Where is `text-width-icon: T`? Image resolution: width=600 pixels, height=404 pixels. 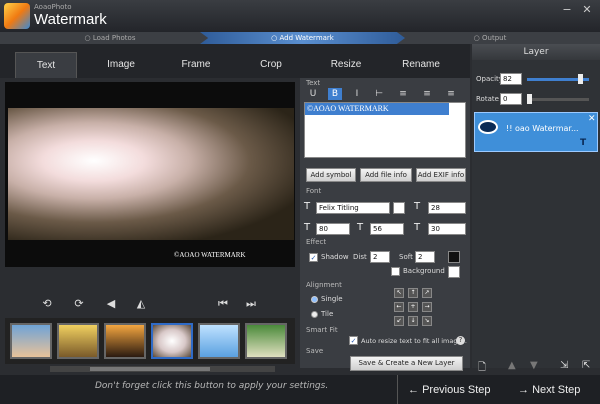 text-width-icon: T is located at coordinates (307, 227).